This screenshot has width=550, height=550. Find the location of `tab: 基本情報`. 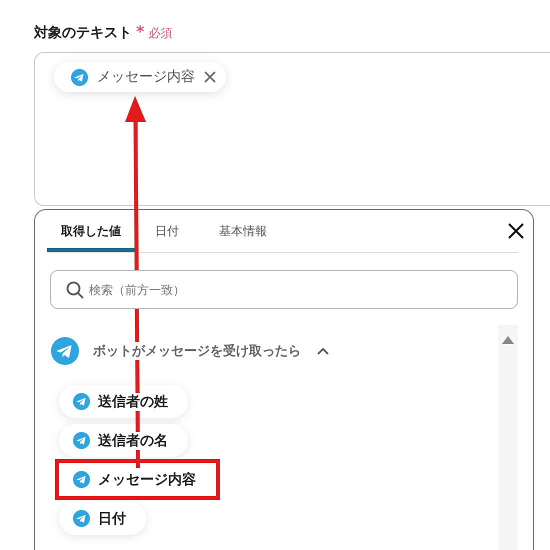

tab: 基本情報 is located at coordinates (243, 231).